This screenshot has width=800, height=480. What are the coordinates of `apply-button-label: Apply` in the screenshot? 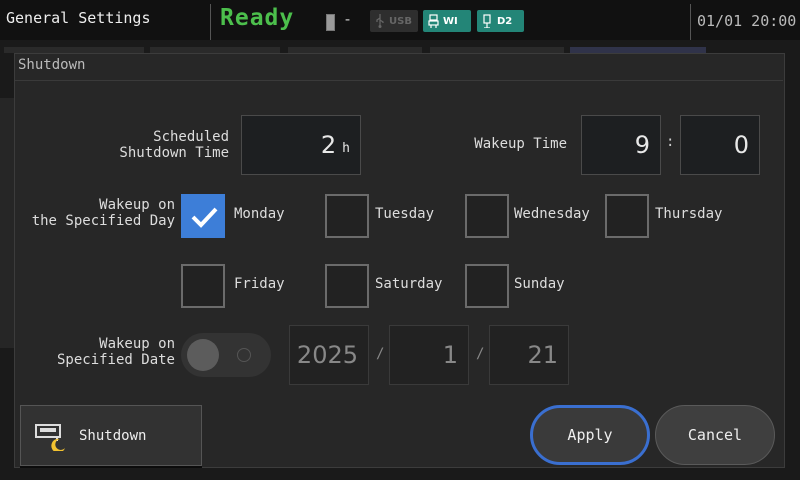 It's located at (590, 435).